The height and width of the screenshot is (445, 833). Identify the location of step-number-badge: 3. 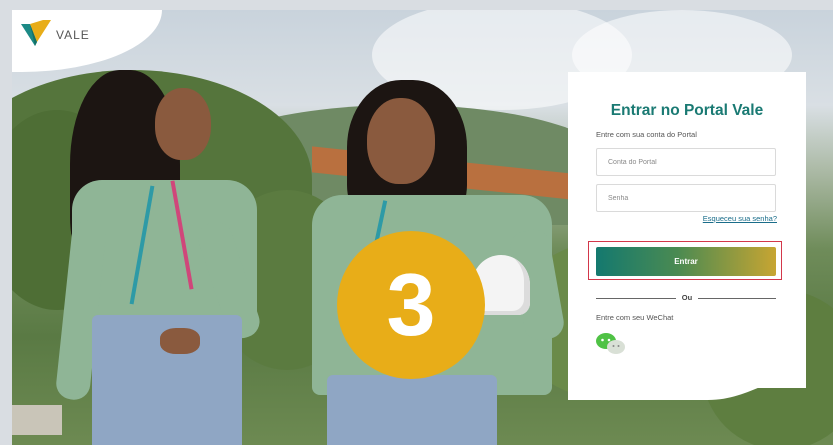
(411, 305).